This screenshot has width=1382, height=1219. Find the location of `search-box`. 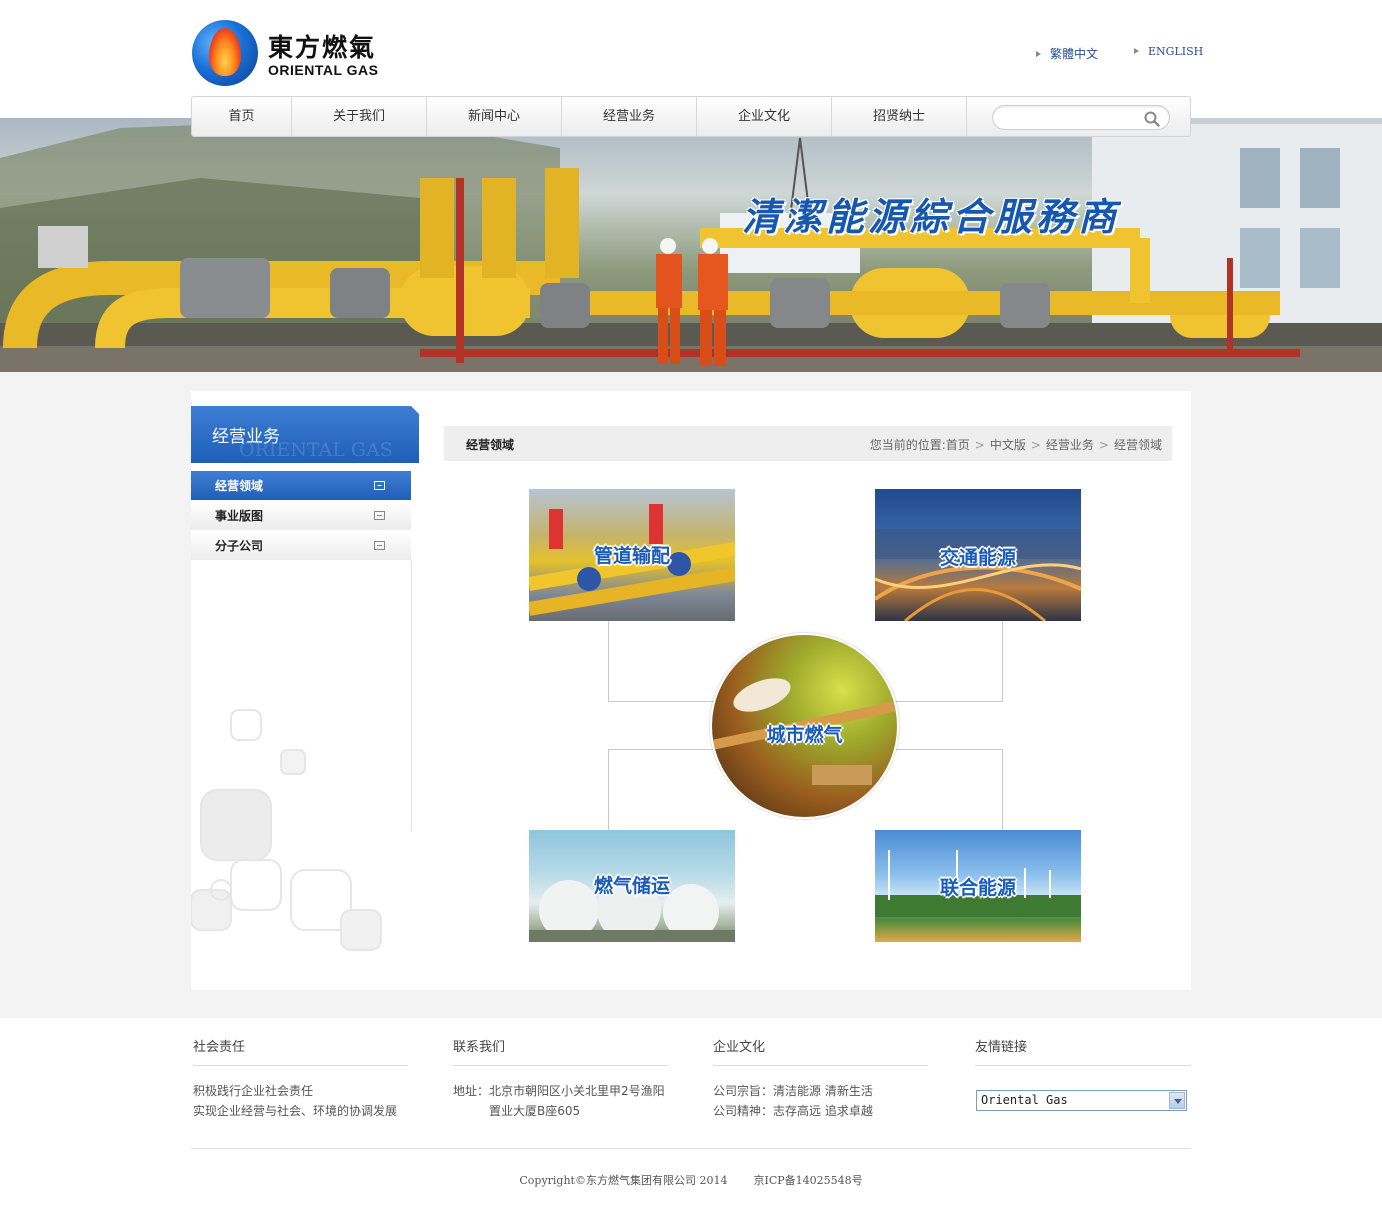

search-box is located at coordinates (1081, 117).